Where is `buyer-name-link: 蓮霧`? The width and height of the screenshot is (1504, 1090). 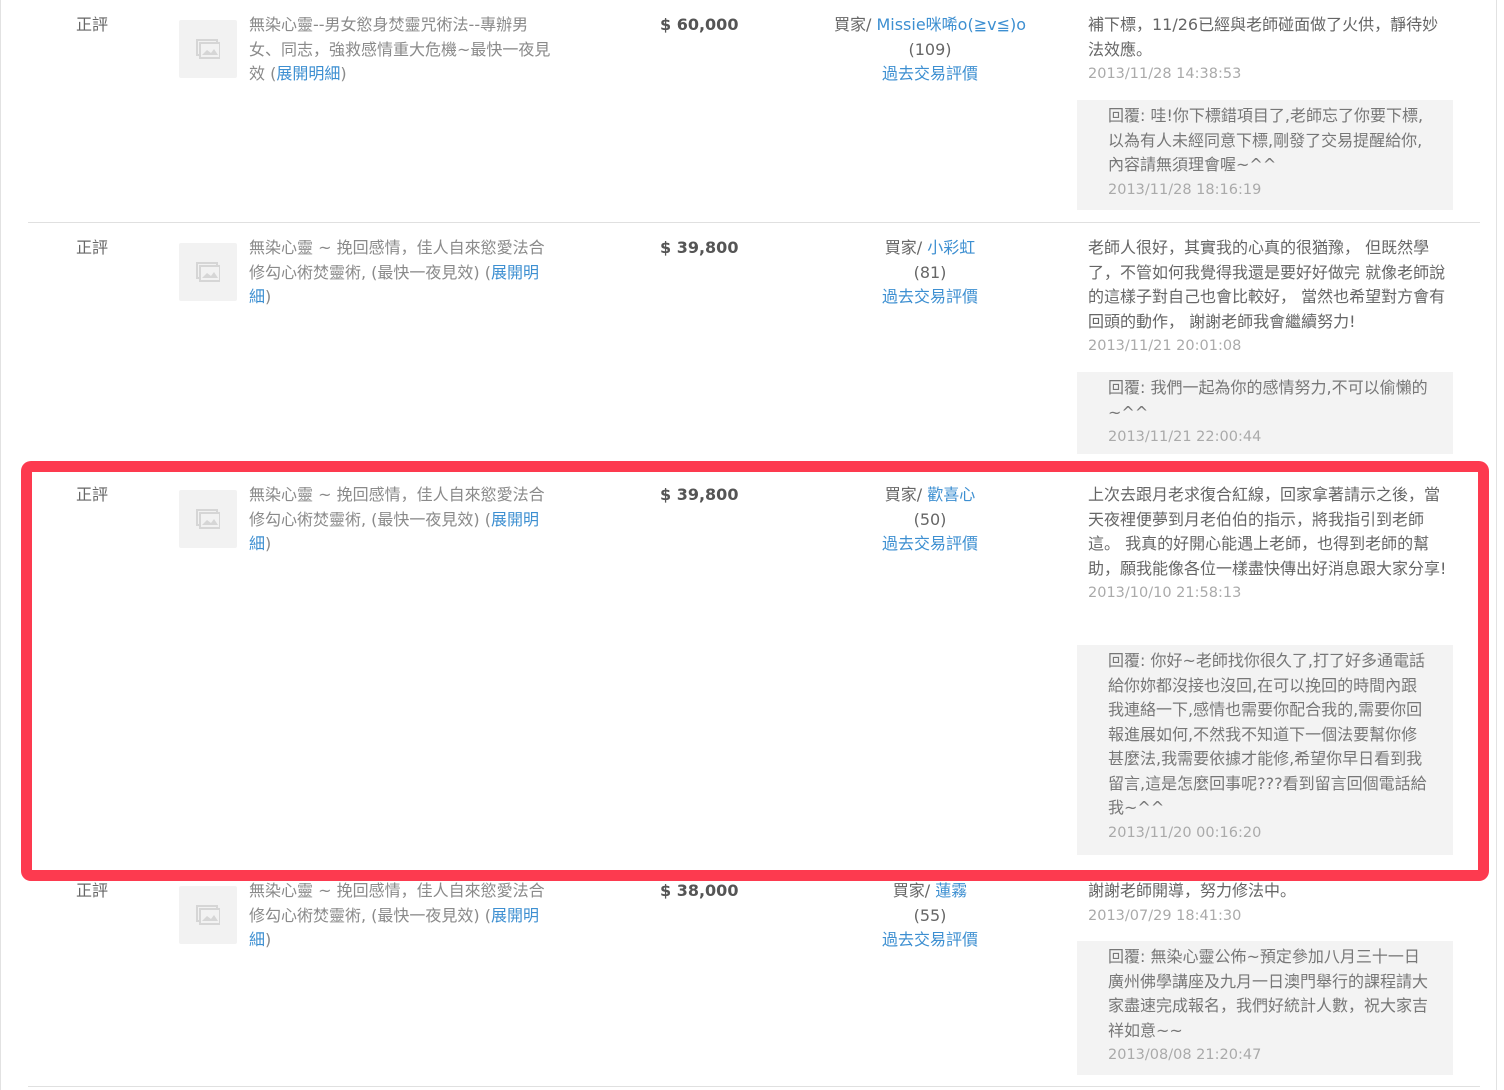
buyer-name-link: 蓮霧 is located at coordinates (951, 890).